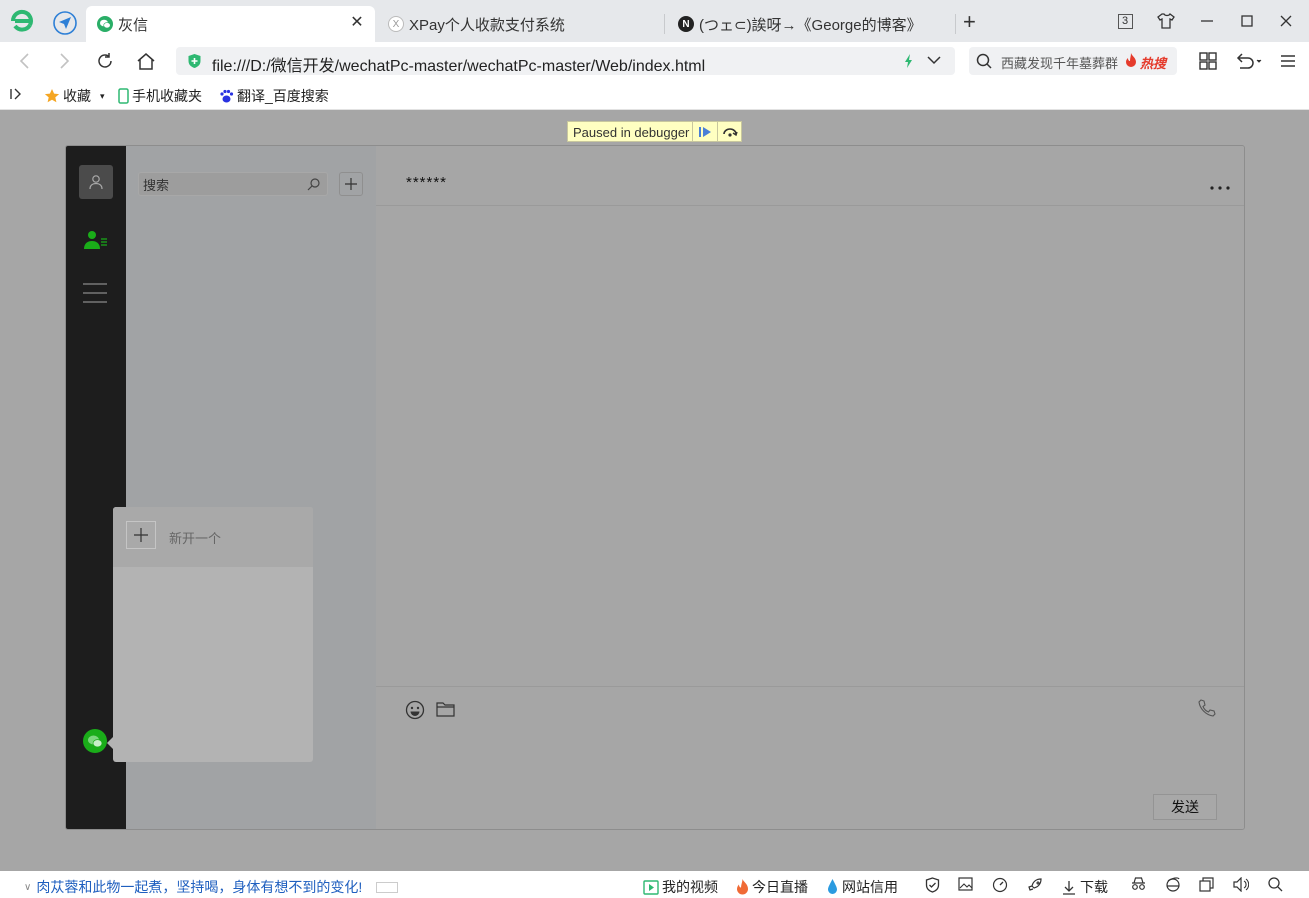 The width and height of the screenshot is (1309, 898). I want to click on forward-icon, so click(65, 61).